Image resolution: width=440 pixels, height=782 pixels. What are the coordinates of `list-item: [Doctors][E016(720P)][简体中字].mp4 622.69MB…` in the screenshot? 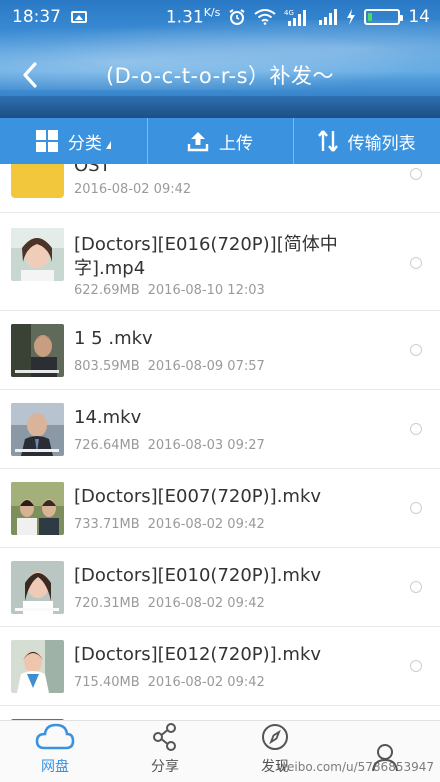 It's located at (220, 262).